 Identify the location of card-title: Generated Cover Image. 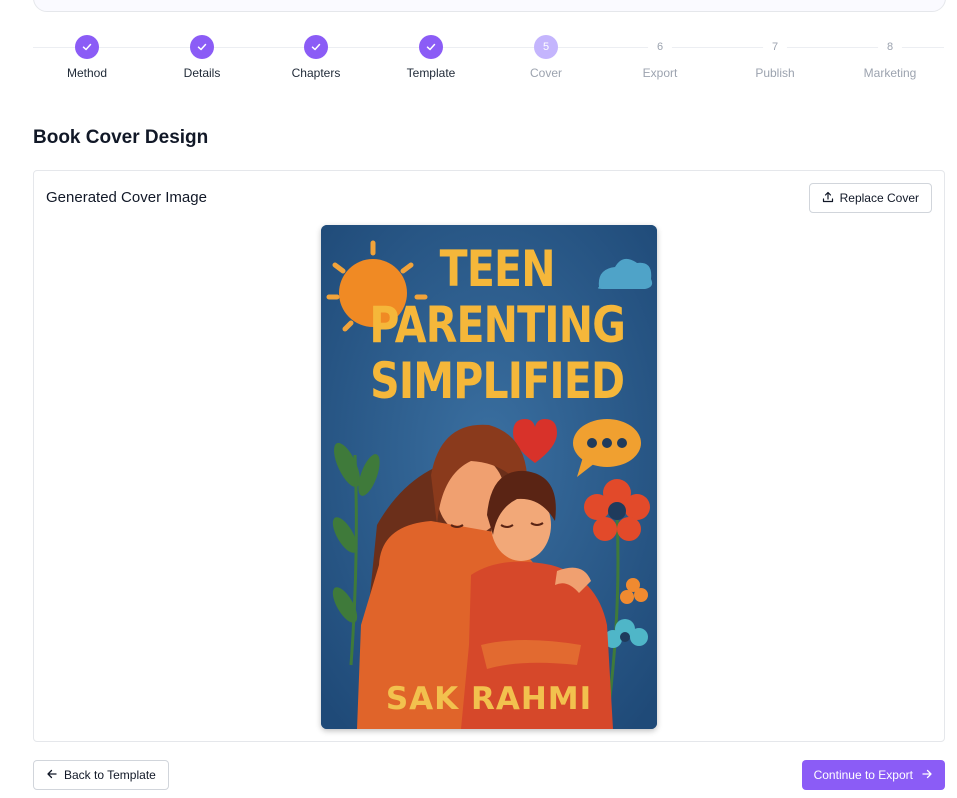
(126, 197).